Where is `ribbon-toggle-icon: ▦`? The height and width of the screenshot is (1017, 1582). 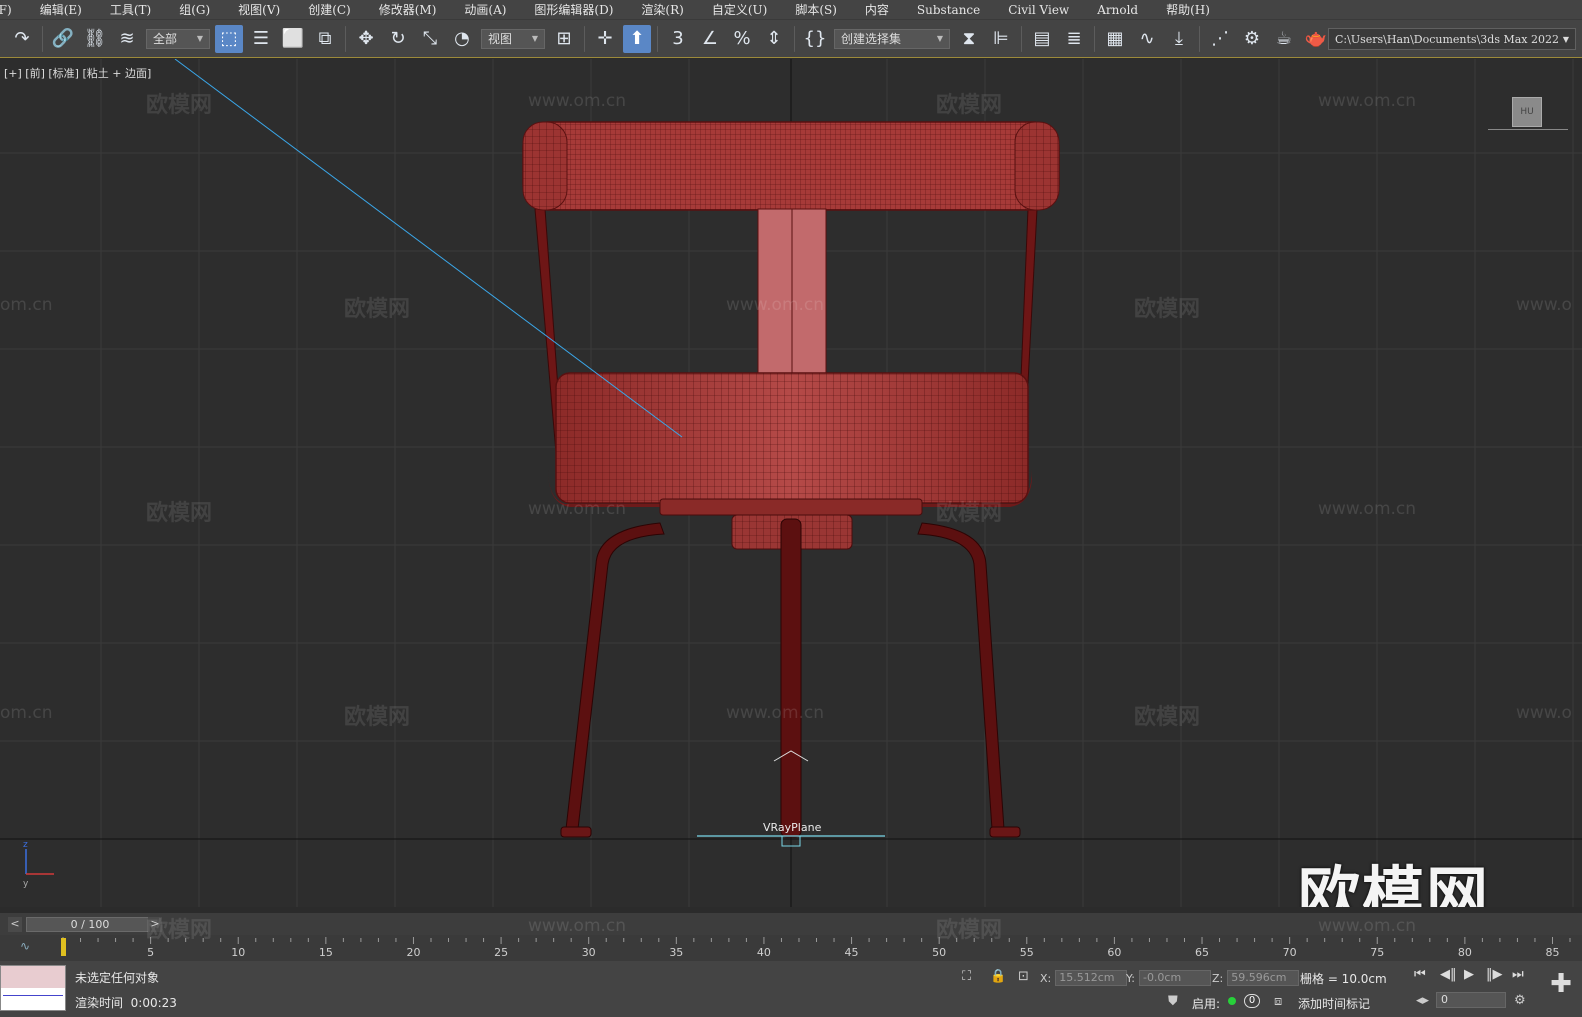 ribbon-toggle-icon: ▦ is located at coordinates (1115, 39).